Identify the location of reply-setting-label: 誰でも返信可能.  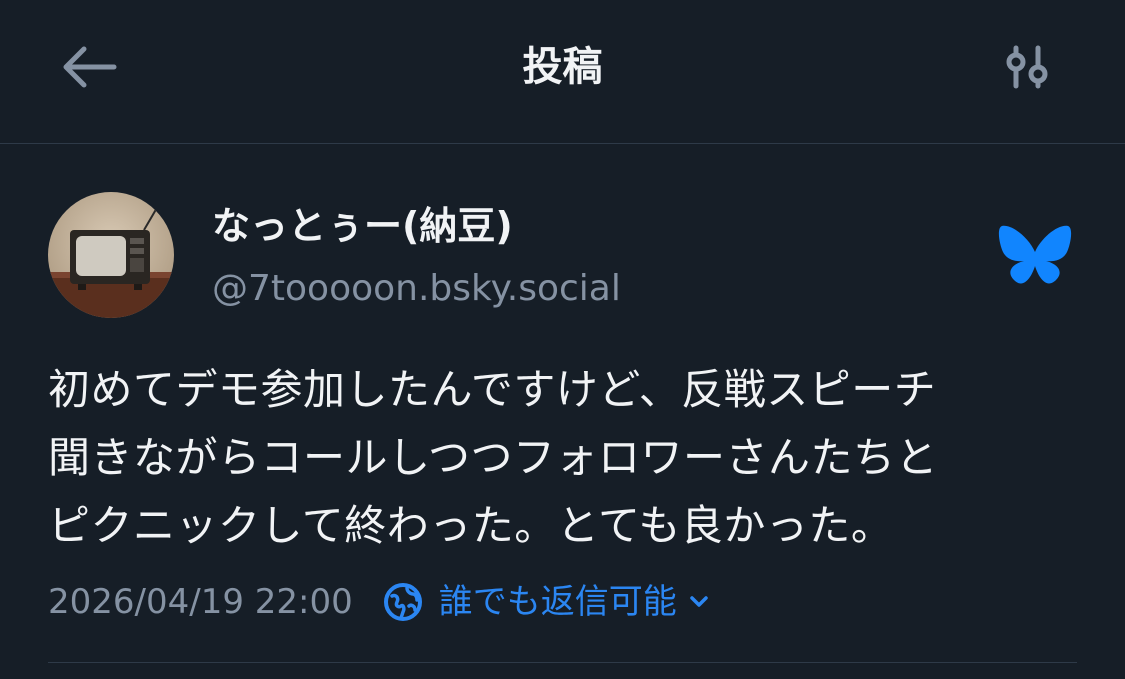
(557, 602).